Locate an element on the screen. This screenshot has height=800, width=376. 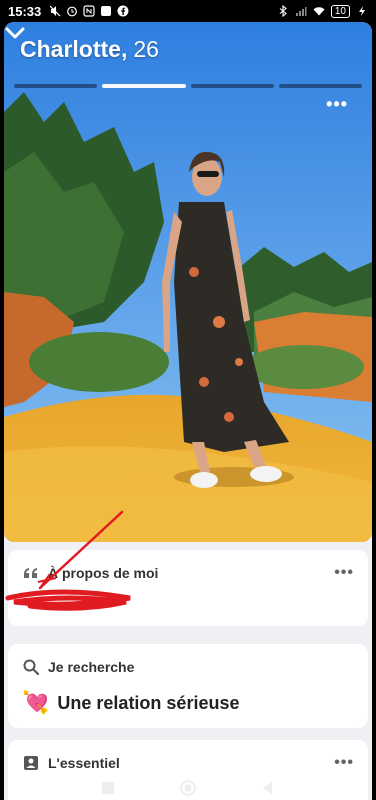
profile-header: Charlotte, 26 is located at coordinates (89, 49).